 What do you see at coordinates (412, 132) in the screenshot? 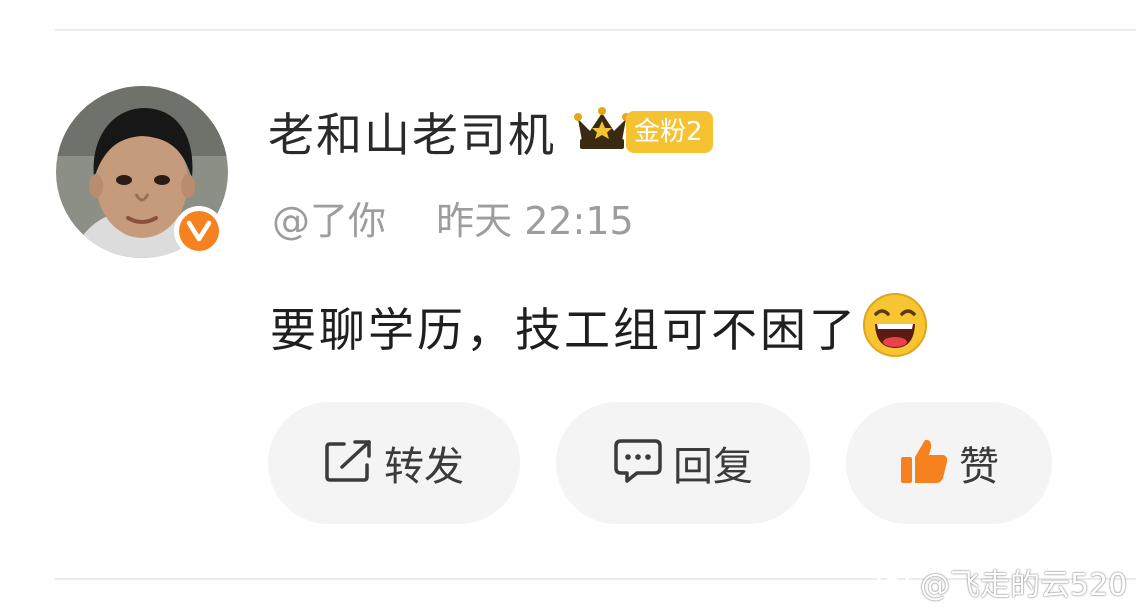
I see `username: 老和山老司机` at bounding box center [412, 132].